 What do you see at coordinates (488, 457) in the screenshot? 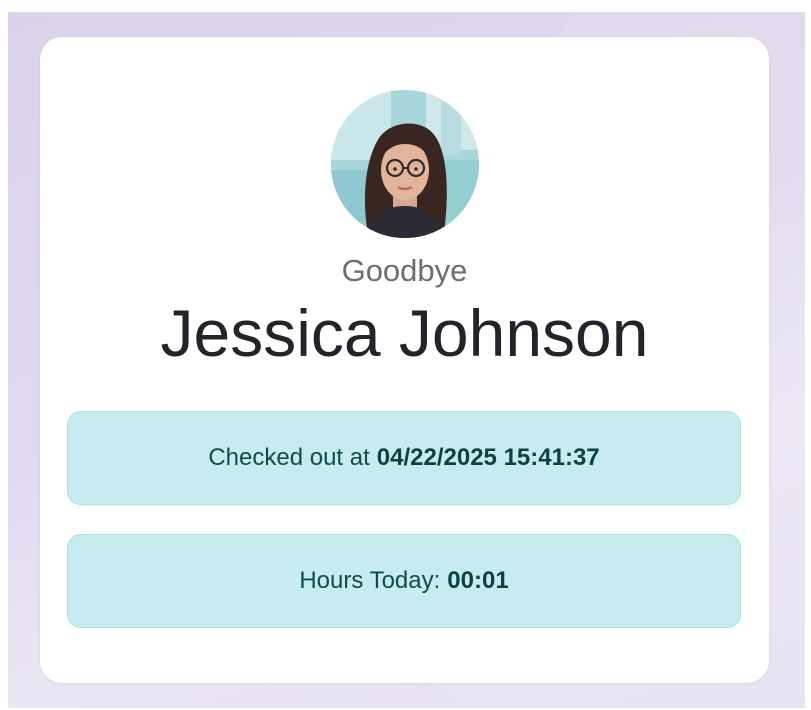
I see `checkout-timestamp: 04/22/2025 15:41:37` at bounding box center [488, 457].